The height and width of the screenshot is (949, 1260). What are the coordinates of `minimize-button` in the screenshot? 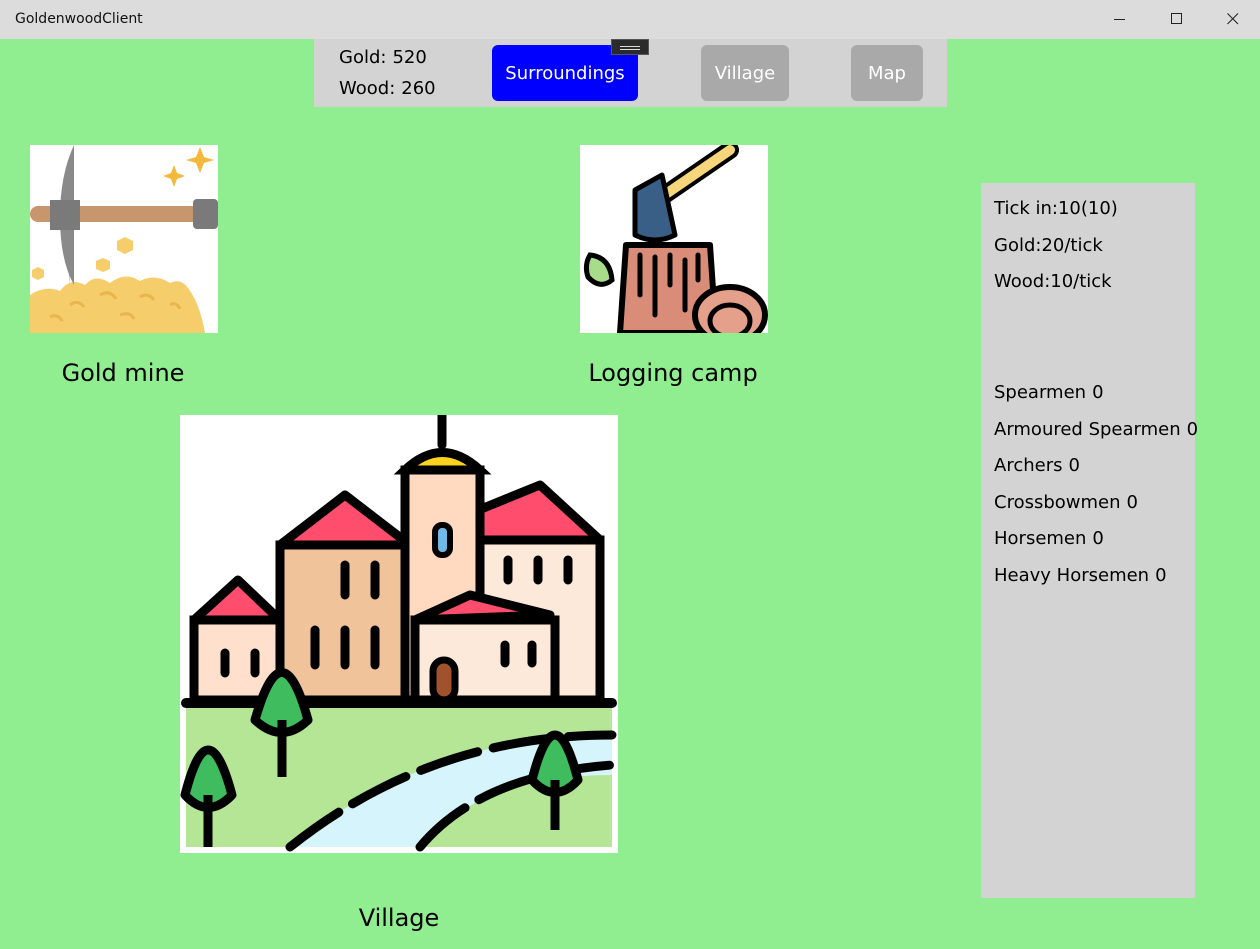 It's located at (1119, 19).